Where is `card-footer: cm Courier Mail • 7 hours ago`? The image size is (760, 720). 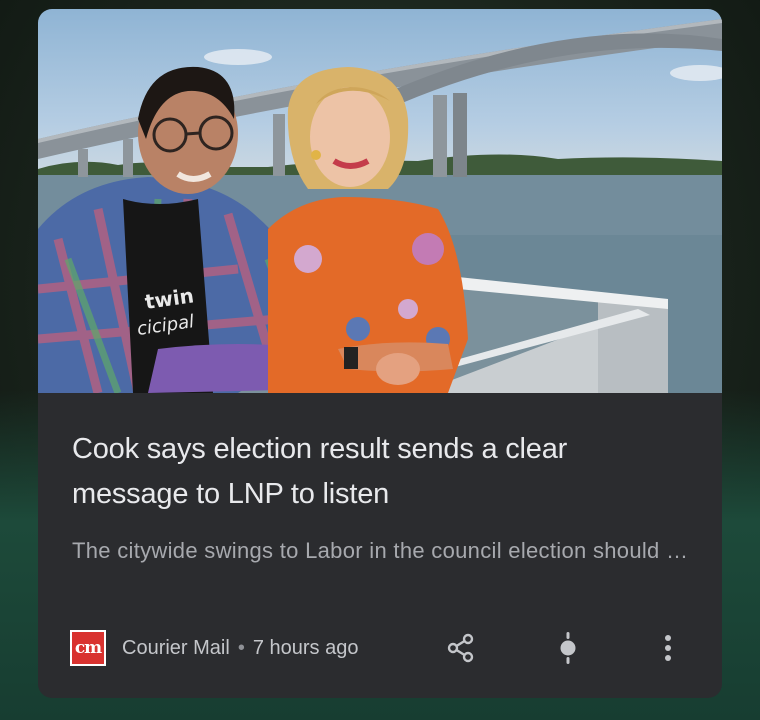 card-footer: cm Courier Mail • 7 hours ago is located at coordinates (379, 648).